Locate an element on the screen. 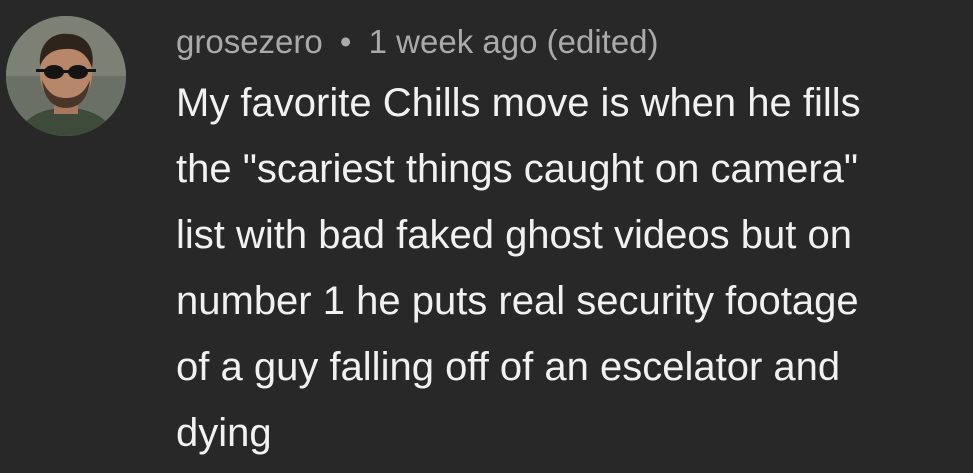 This screenshot has height=473, width=973. author-name: grosezero is located at coordinates (249, 41).